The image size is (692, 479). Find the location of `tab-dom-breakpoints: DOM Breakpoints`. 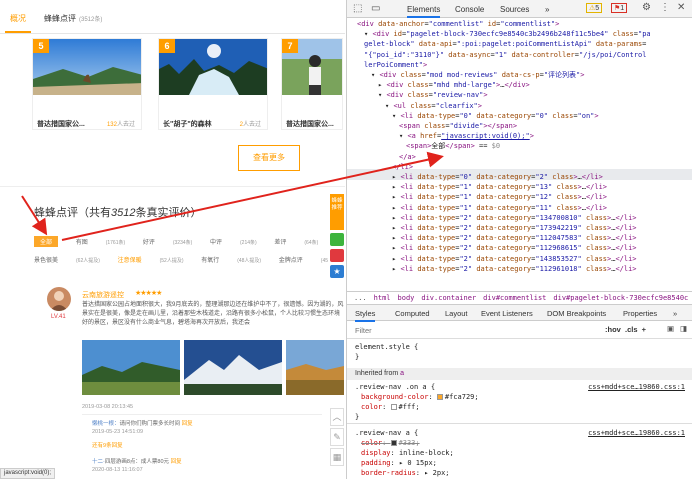

tab-dom-breakpoints: DOM Breakpoints is located at coordinates (576, 313).